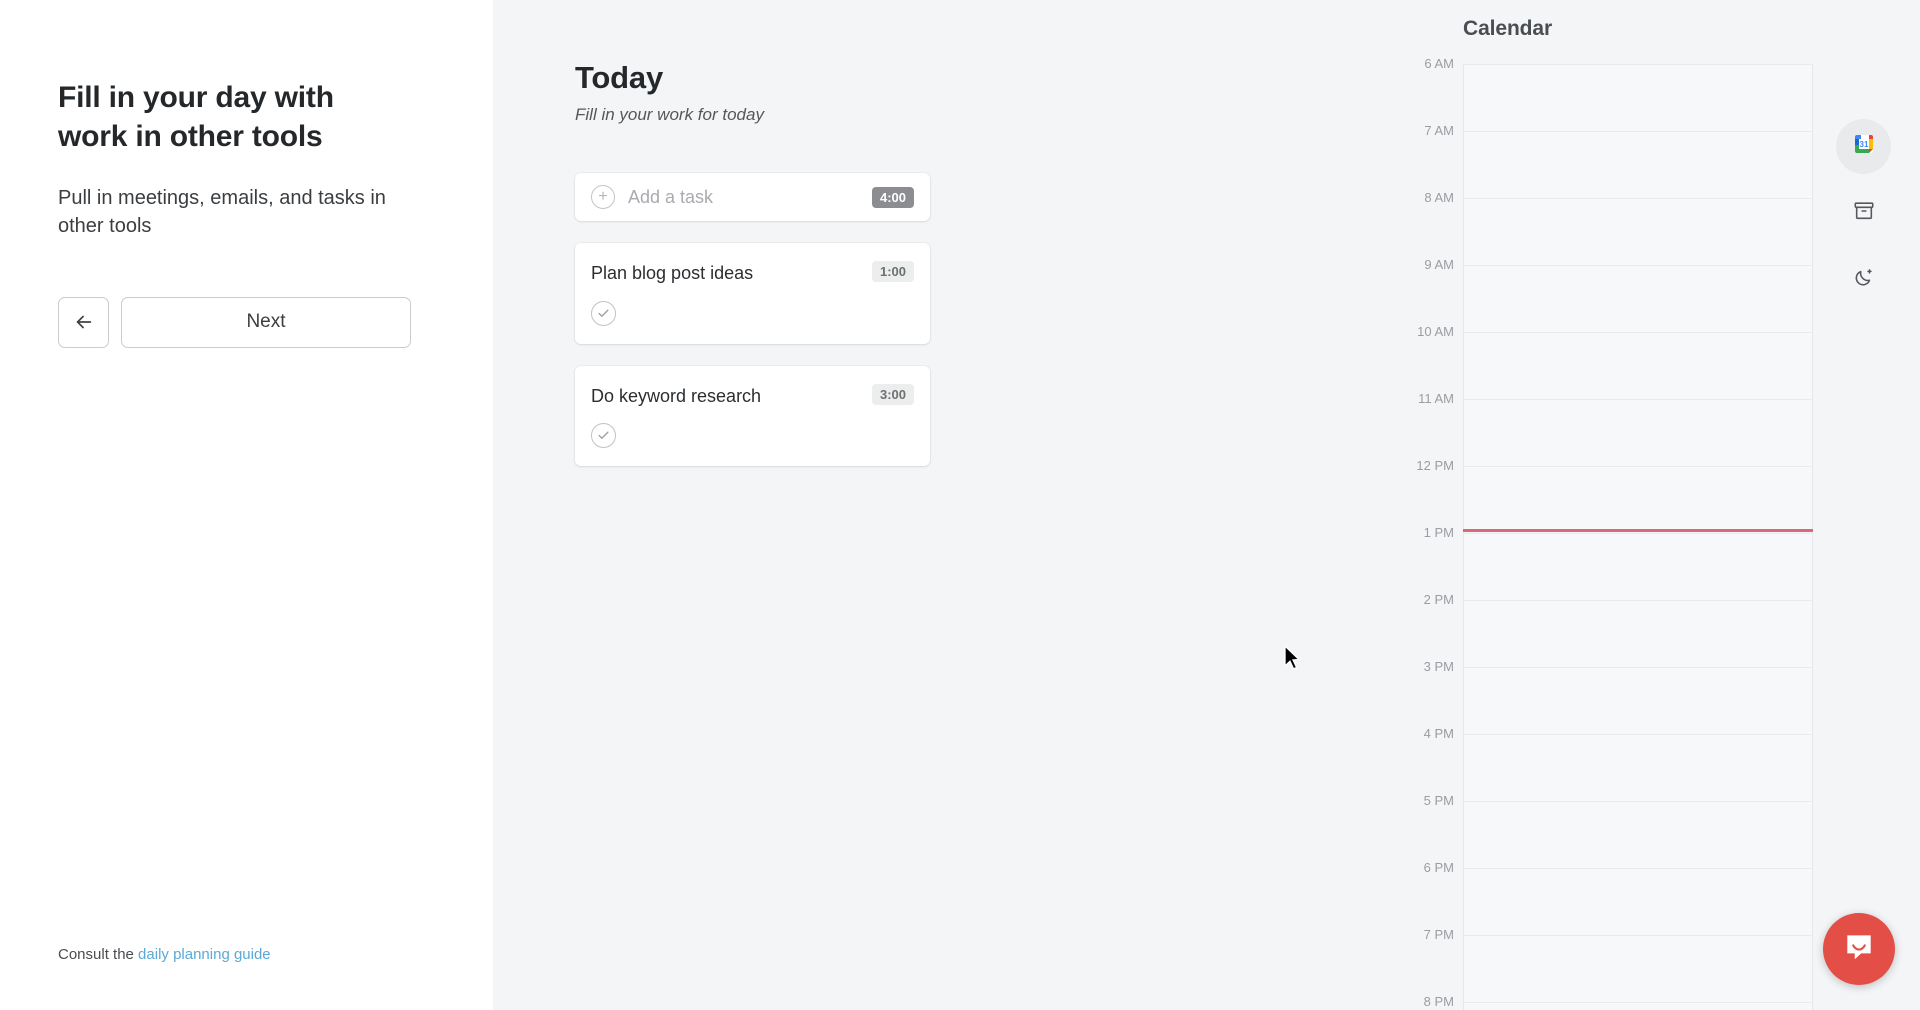  Describe the element at coordinates (1439, 197) in the screenshot. I see `calendar-hour-label: 8 AM` at that location.